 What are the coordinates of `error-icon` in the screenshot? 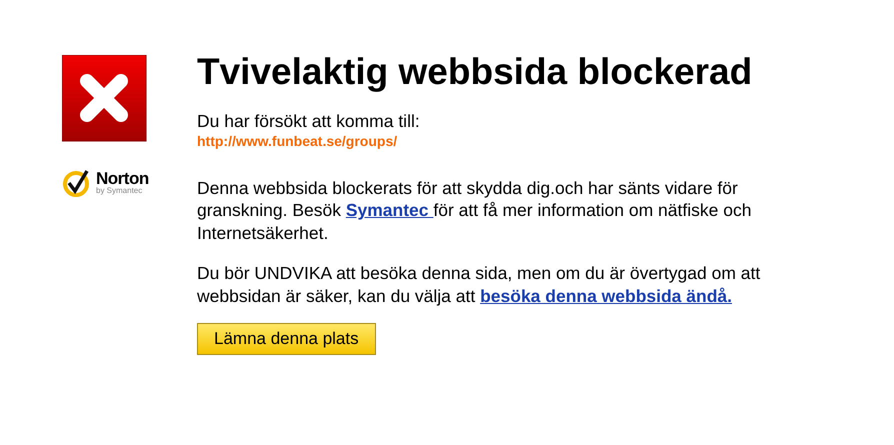 It's located at (105, 99).